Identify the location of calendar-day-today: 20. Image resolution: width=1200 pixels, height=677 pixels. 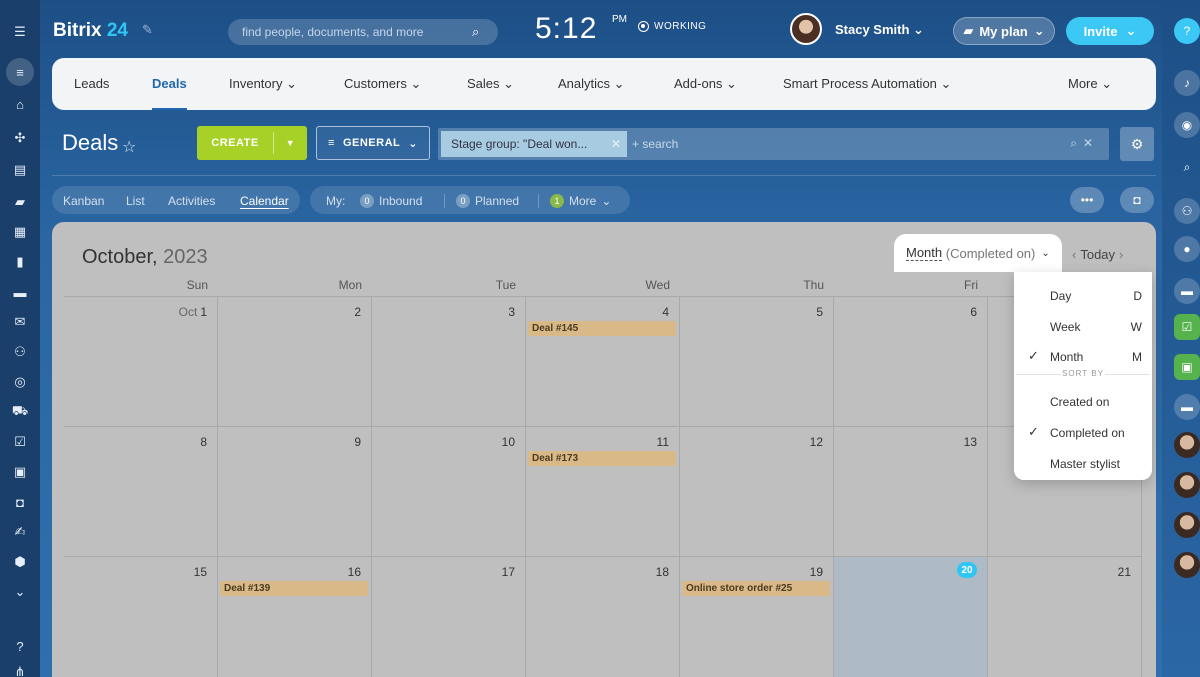
(911, 617).